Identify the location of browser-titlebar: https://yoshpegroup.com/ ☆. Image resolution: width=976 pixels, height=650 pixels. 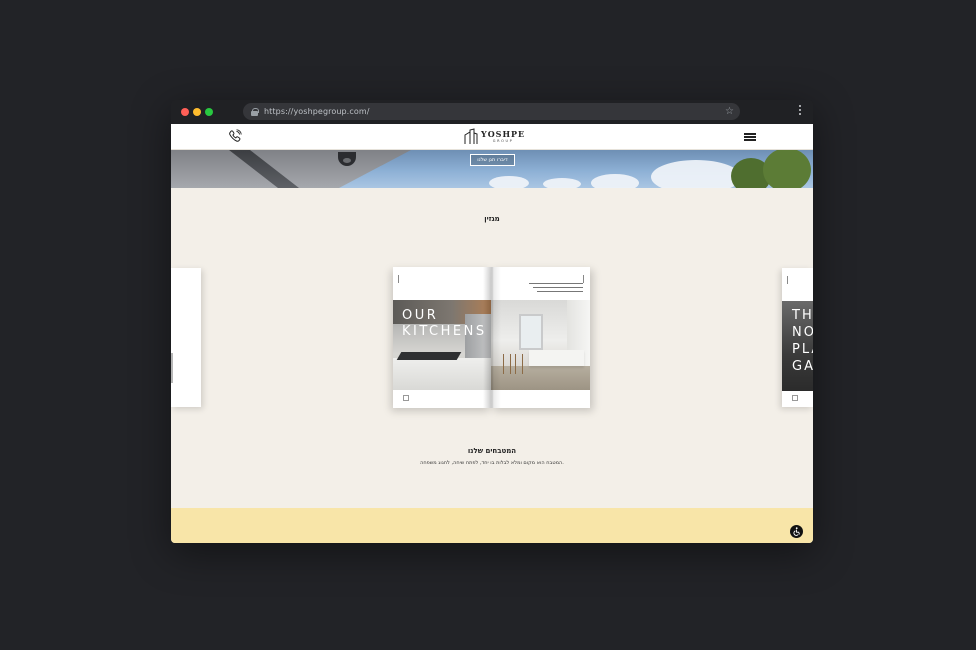
(492, 112).